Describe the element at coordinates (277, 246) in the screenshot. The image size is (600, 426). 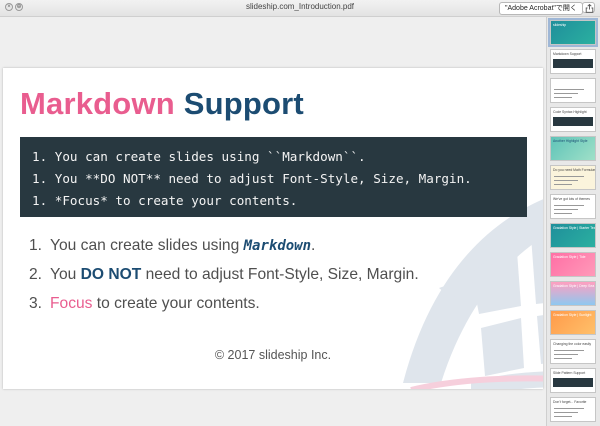
I see `inline-code: Markdown` at that location.